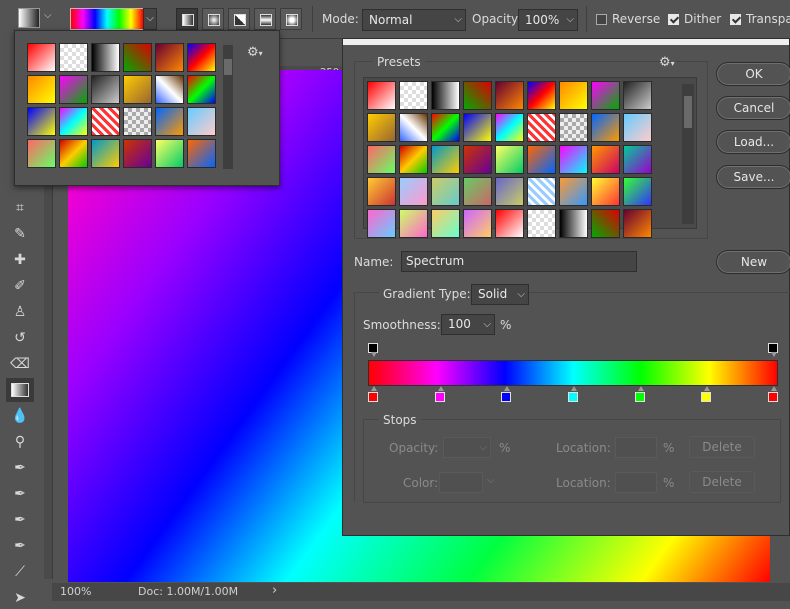 The image size is (790, 609). What do you see at coordinates (20, 520) in the screenshot?
I see `add-anchor-icon: ✒` at bounding box center [20, 520].